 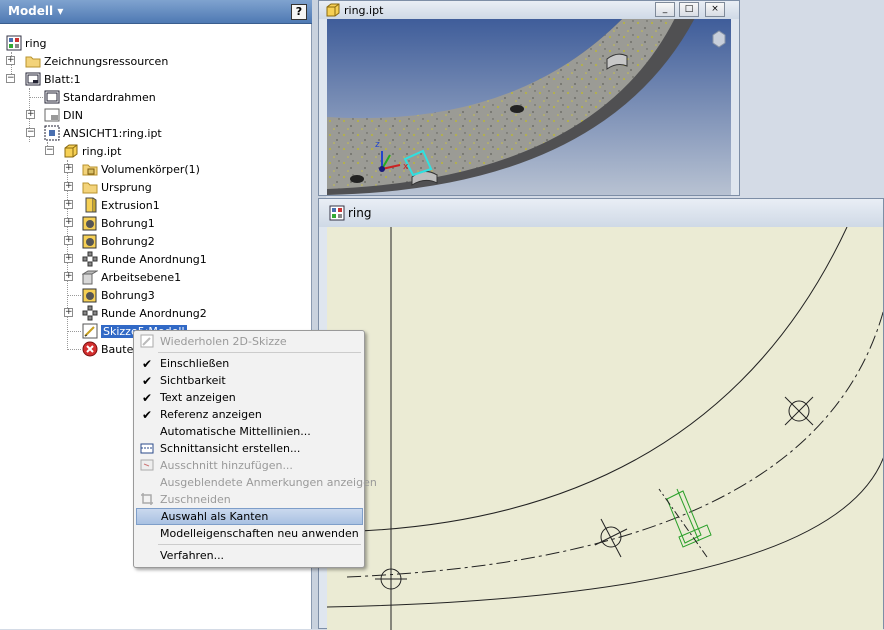 I want to click on menu-item-ausgeblendete-anmerkungen: Ausgeblendete Anmerkungen anzeigen, so click(x=256, y=482).